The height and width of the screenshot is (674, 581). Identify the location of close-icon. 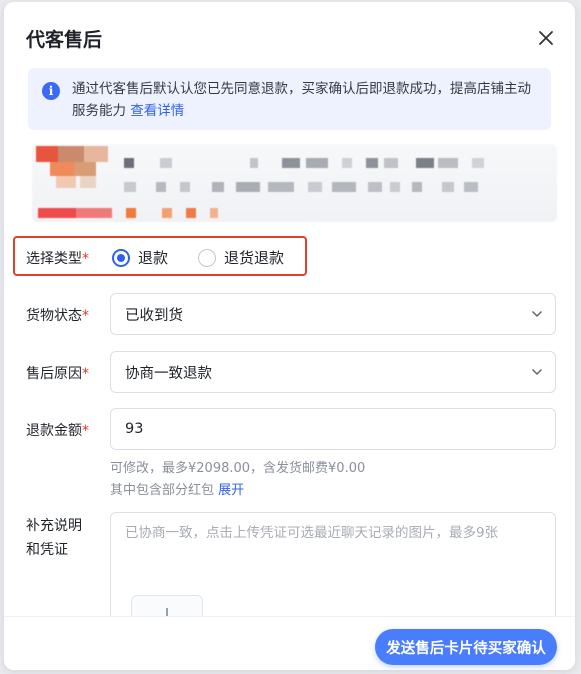
(546, 38).